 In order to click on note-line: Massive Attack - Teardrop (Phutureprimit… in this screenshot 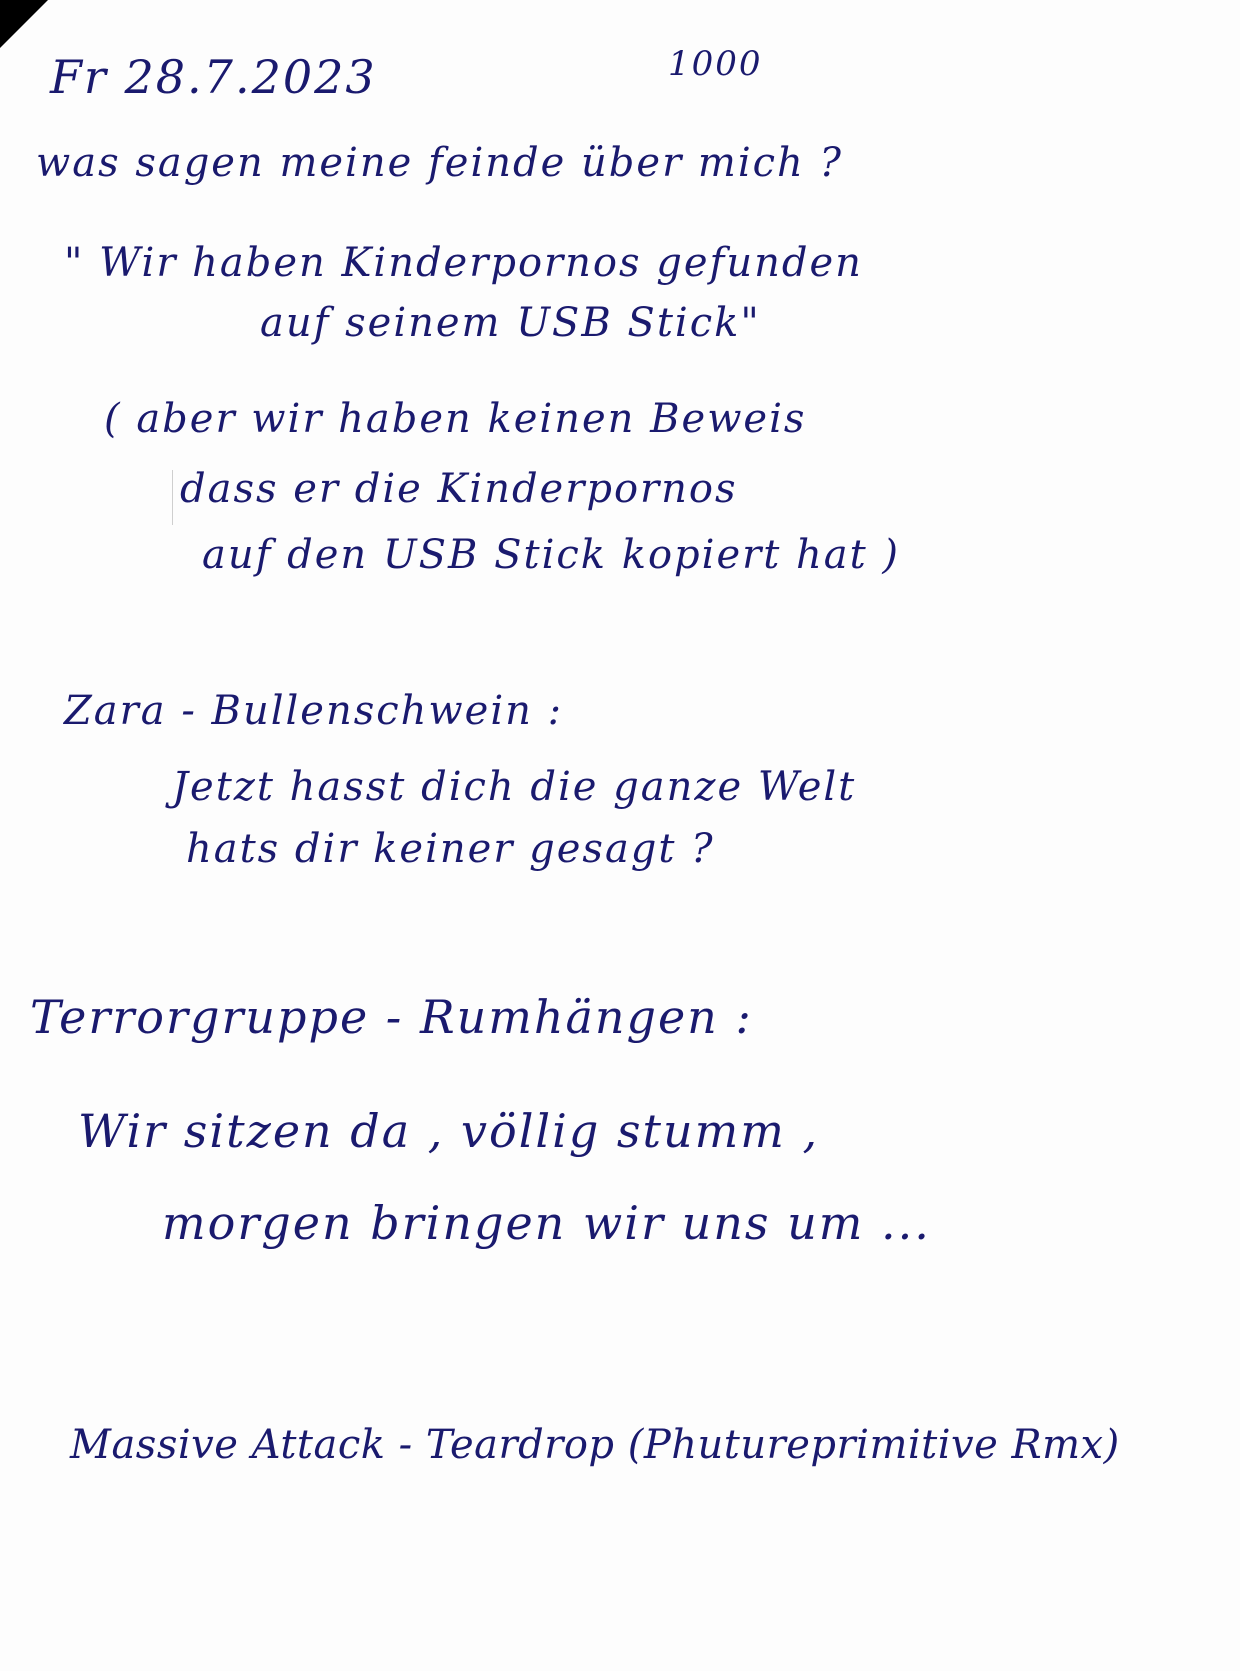, I will do `click(595, 1445)`.